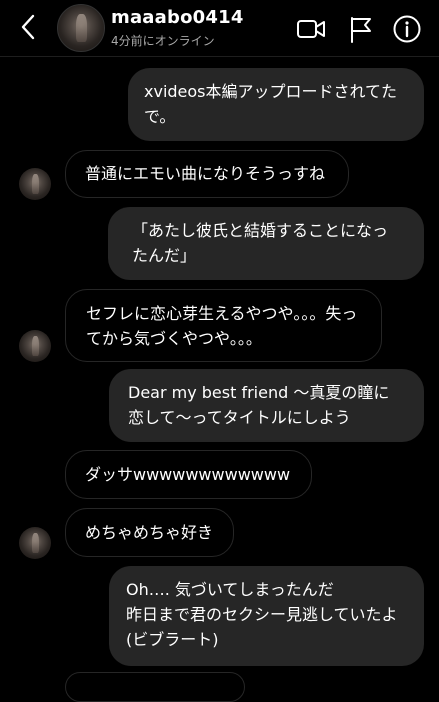 The width and height of the screenshot is (439, 702). I want to click on message-bubble-sent: xvideos本編アップロードされてたで。, so click(276, 104).